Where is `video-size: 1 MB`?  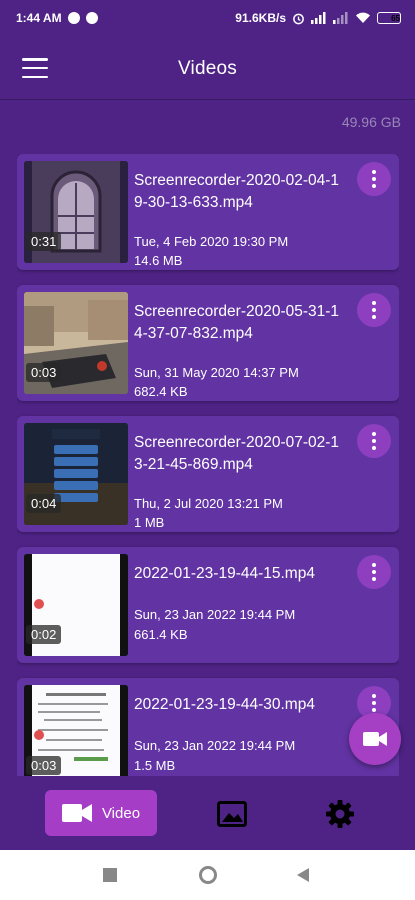
video-size: 1 MB is located at coordinates (149, 522).